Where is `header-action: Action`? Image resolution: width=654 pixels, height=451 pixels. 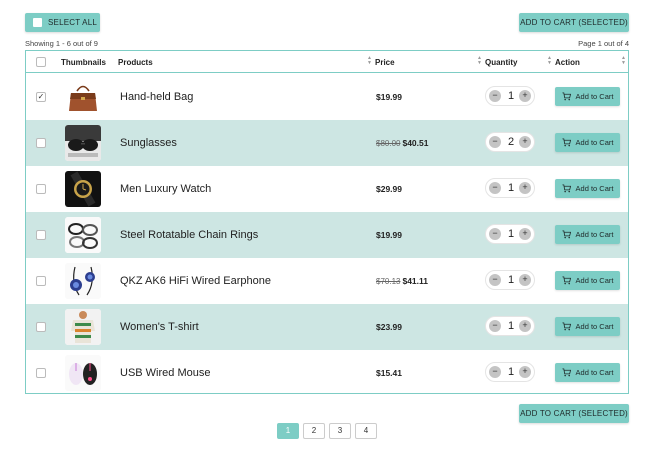 header-action: Action is located at coordinates (567, 62).